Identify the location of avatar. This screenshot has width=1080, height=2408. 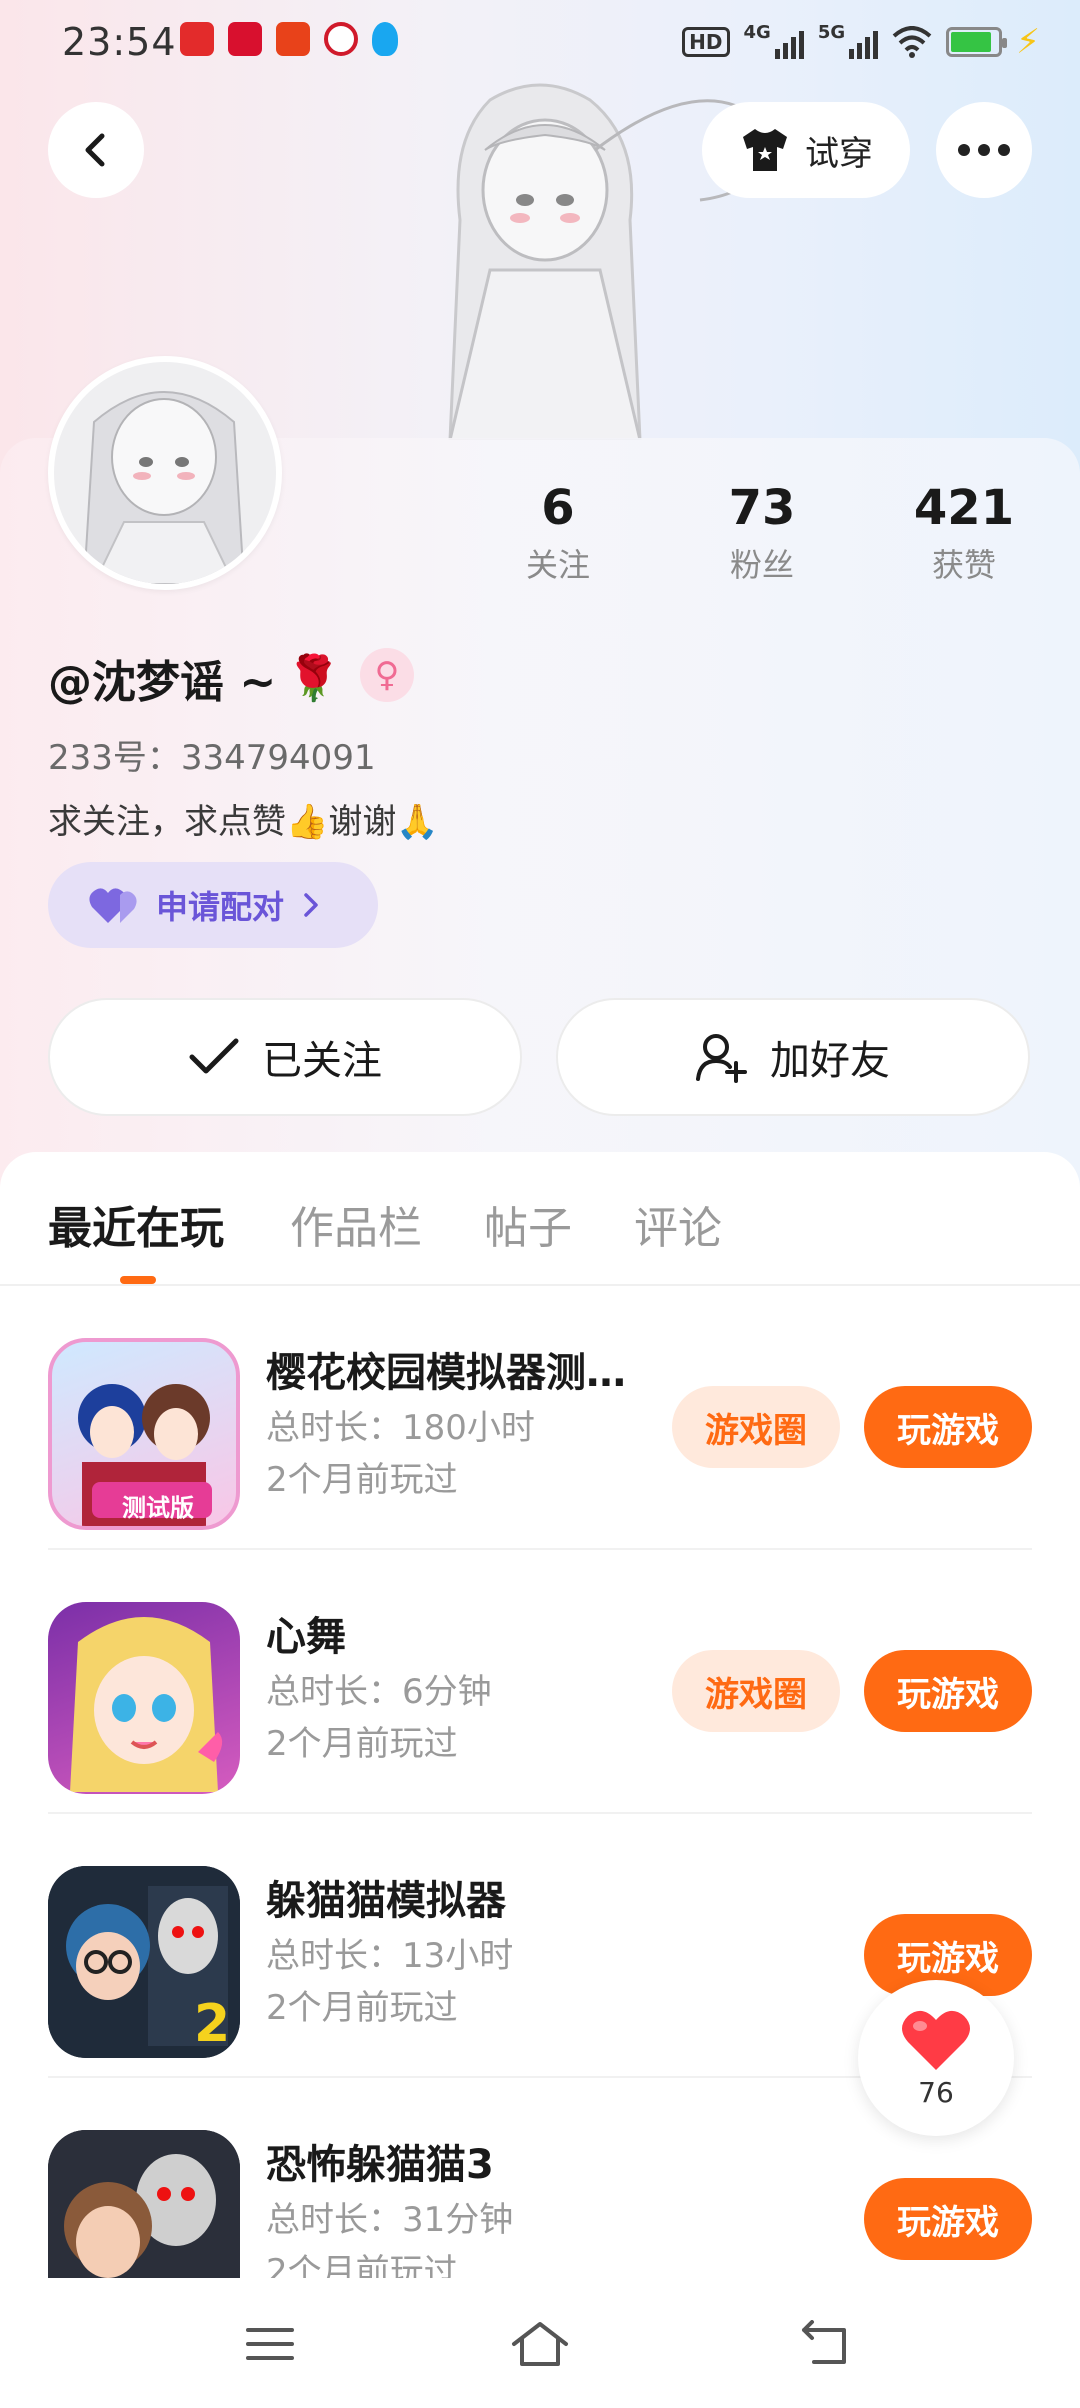
(165, 473).